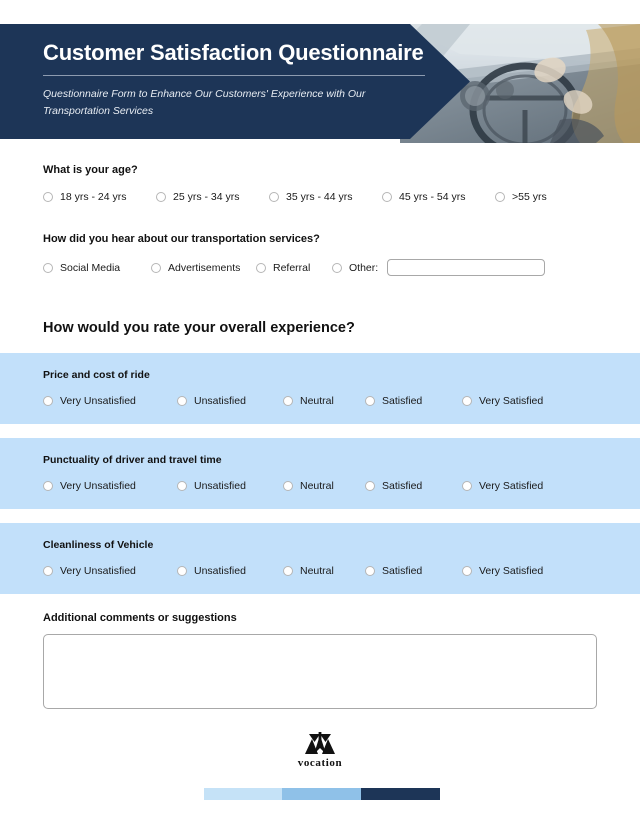 This screenshot has width=640, height=828. I want to click on option-label: Referral, so click(292, 267).